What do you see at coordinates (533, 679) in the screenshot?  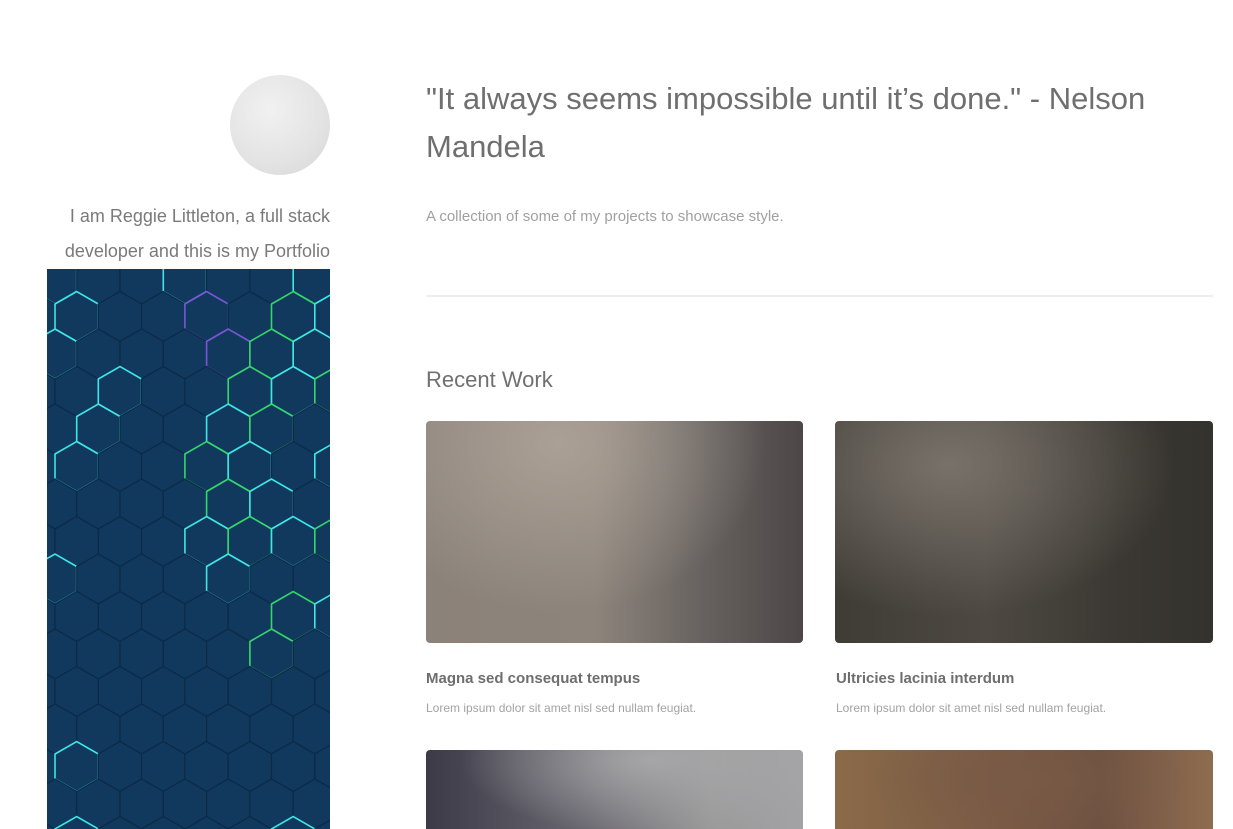 I see `work-item-1-title: Magna sed consequat tempus` at bounding box center [533, 679].